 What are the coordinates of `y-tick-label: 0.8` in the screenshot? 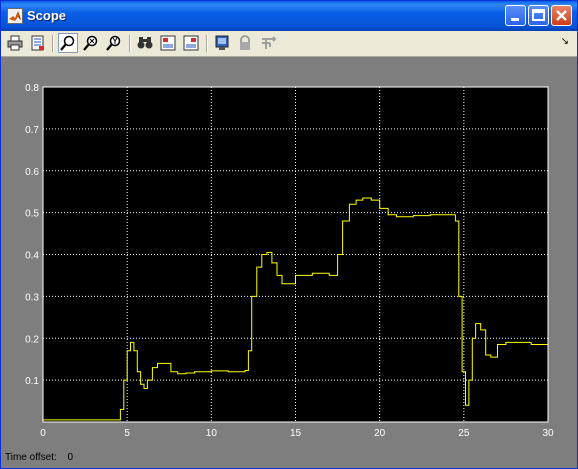 It's located at (32, 88).